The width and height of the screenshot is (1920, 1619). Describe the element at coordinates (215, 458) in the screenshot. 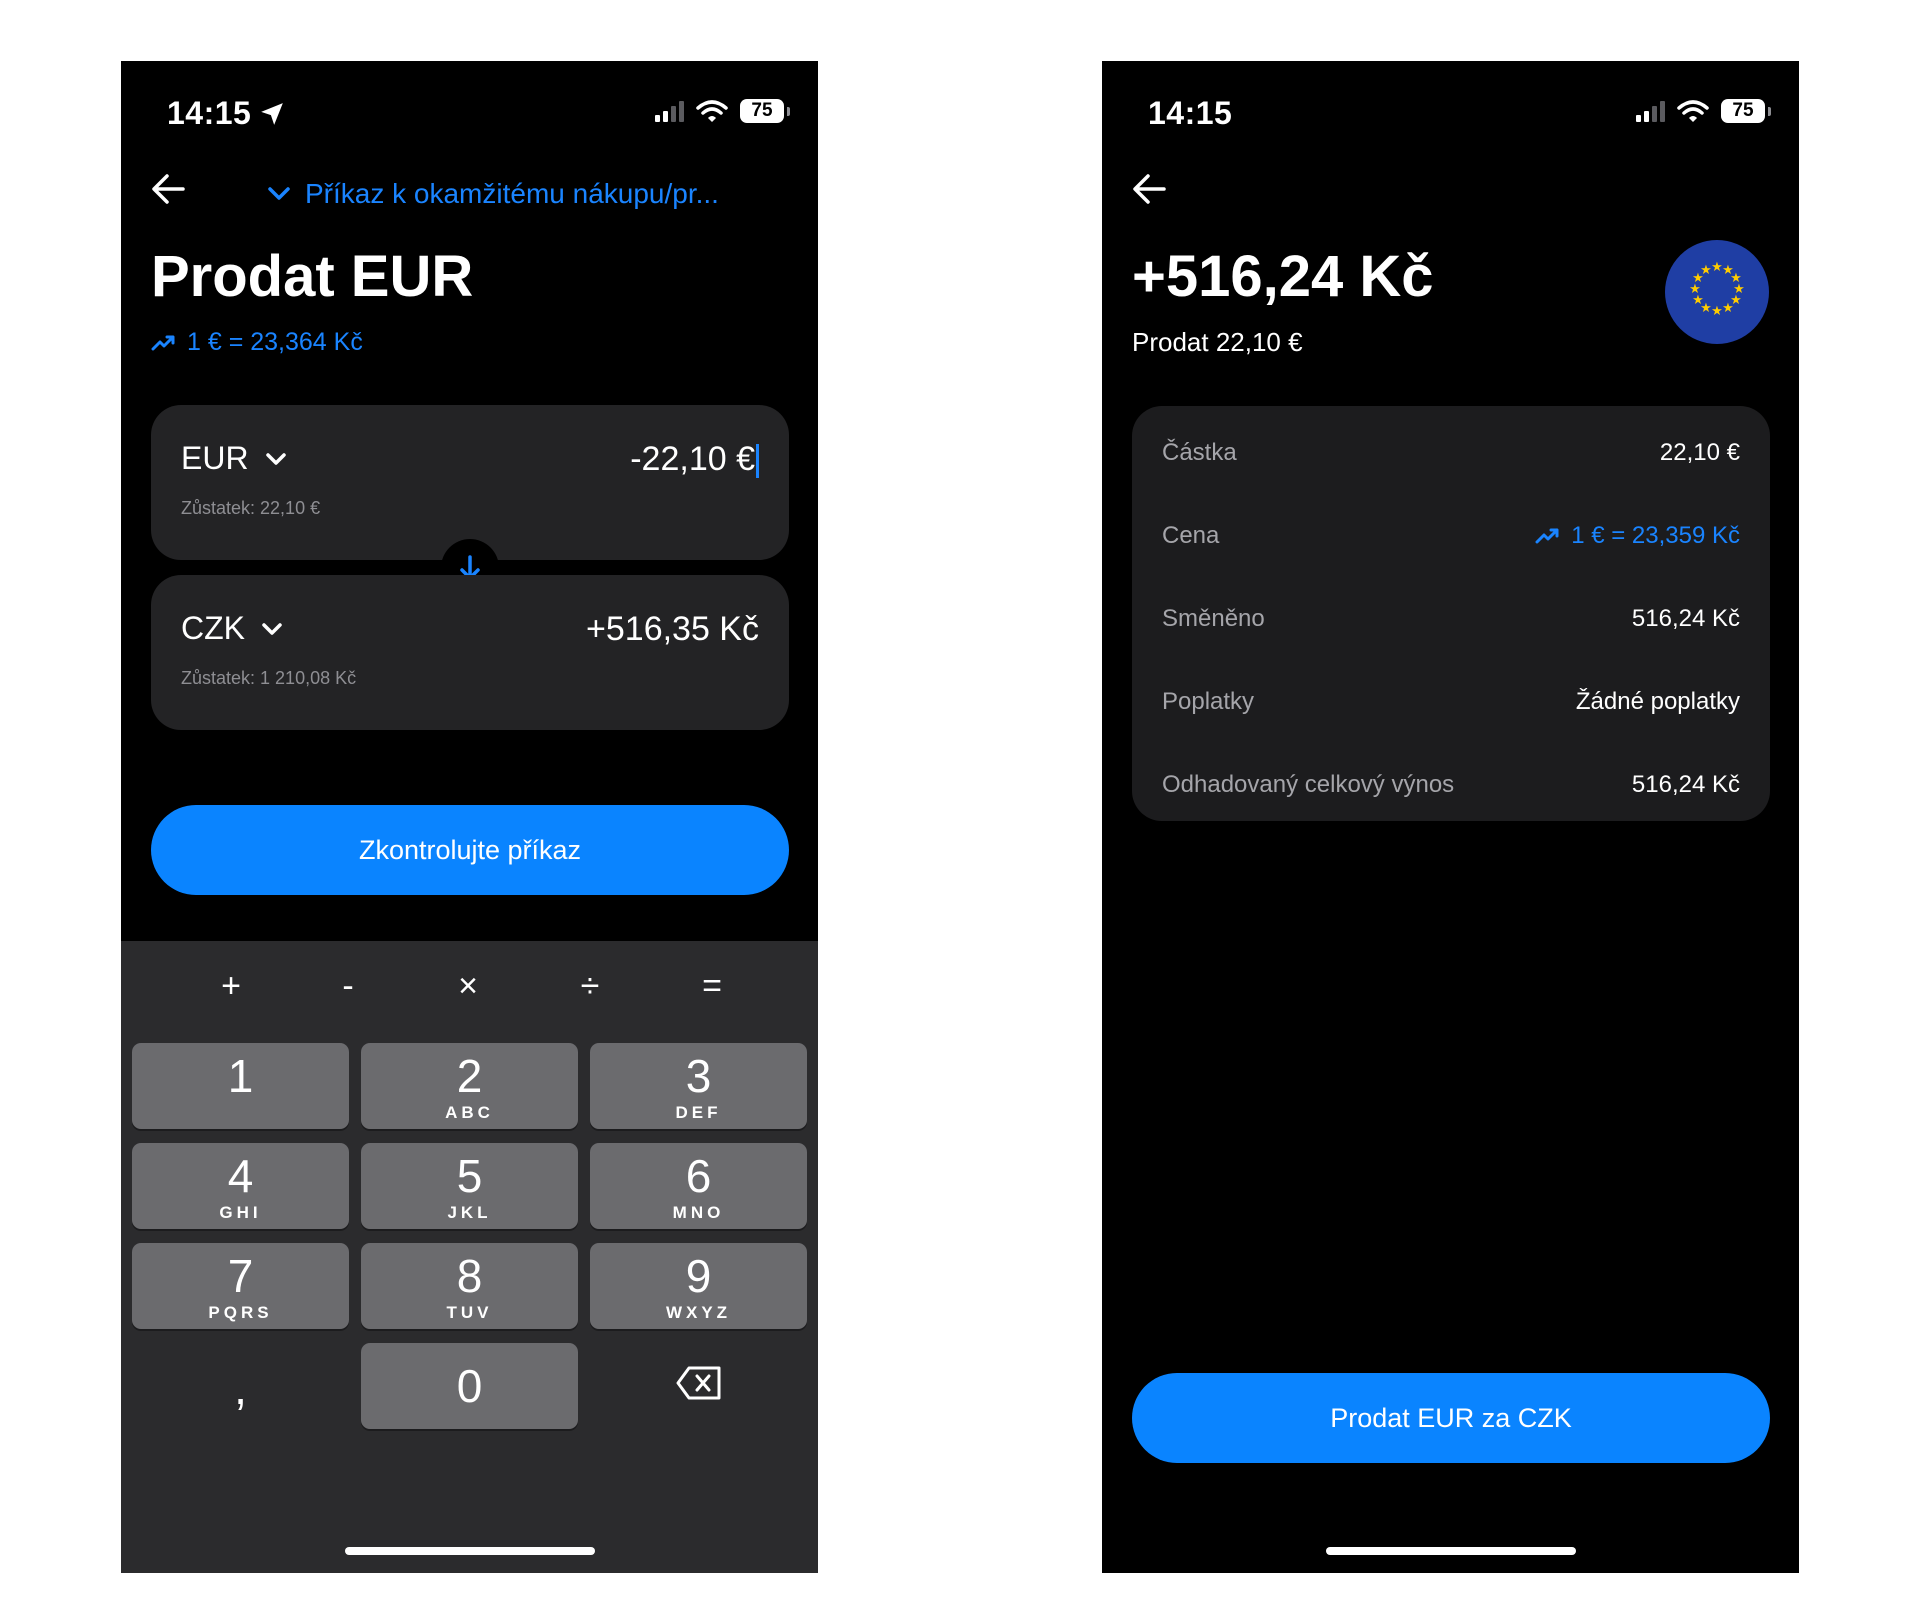

I see `from-currency-code: EUR` at that location.